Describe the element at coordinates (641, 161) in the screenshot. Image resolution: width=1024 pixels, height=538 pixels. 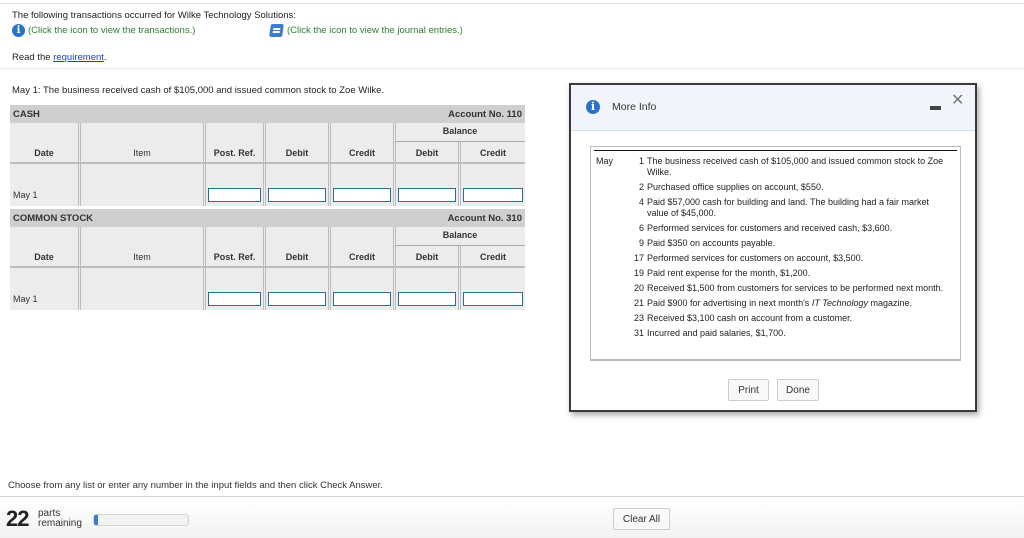
I see `transaction-day: 1` at that location.